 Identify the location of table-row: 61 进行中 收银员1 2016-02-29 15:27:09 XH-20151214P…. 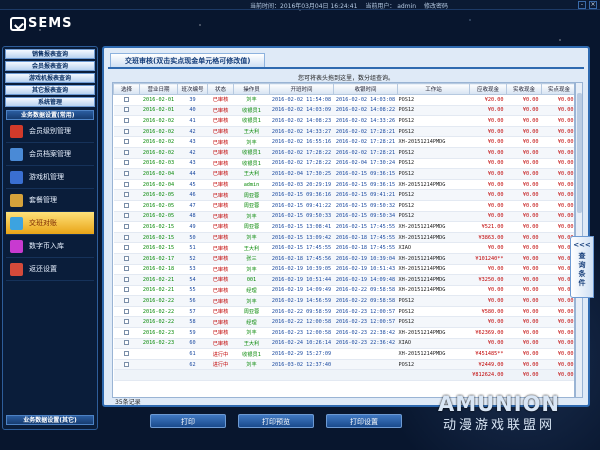
(343, 354).